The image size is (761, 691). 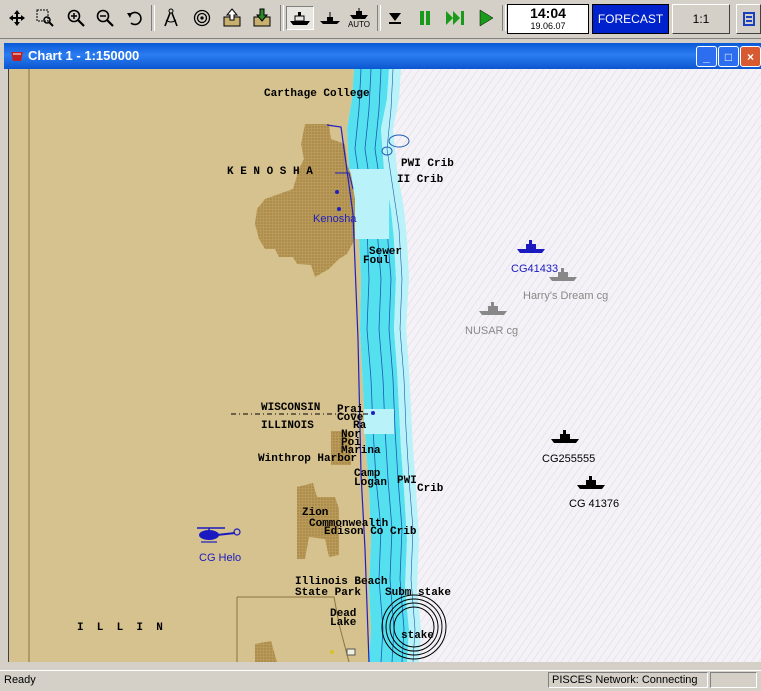 I want to click on label-illinois: ILLINOIS, so click(x=287, y=426).